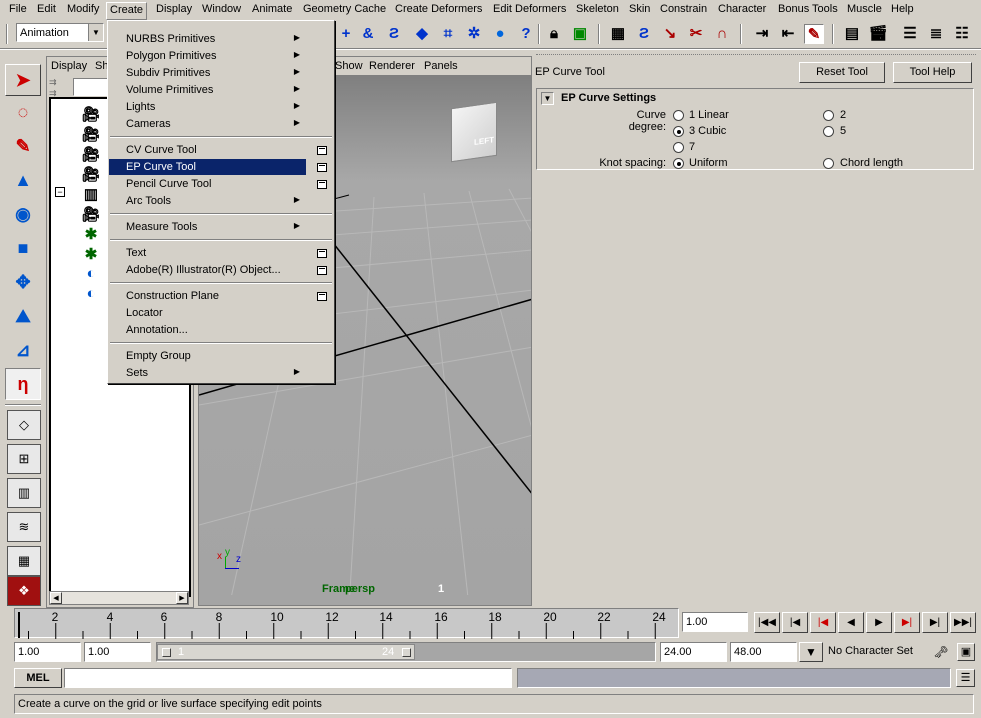 The width and height of the screenshot is (981, 718). I want to click on render-frame-icon: 🎬︎, so click(878, 34).